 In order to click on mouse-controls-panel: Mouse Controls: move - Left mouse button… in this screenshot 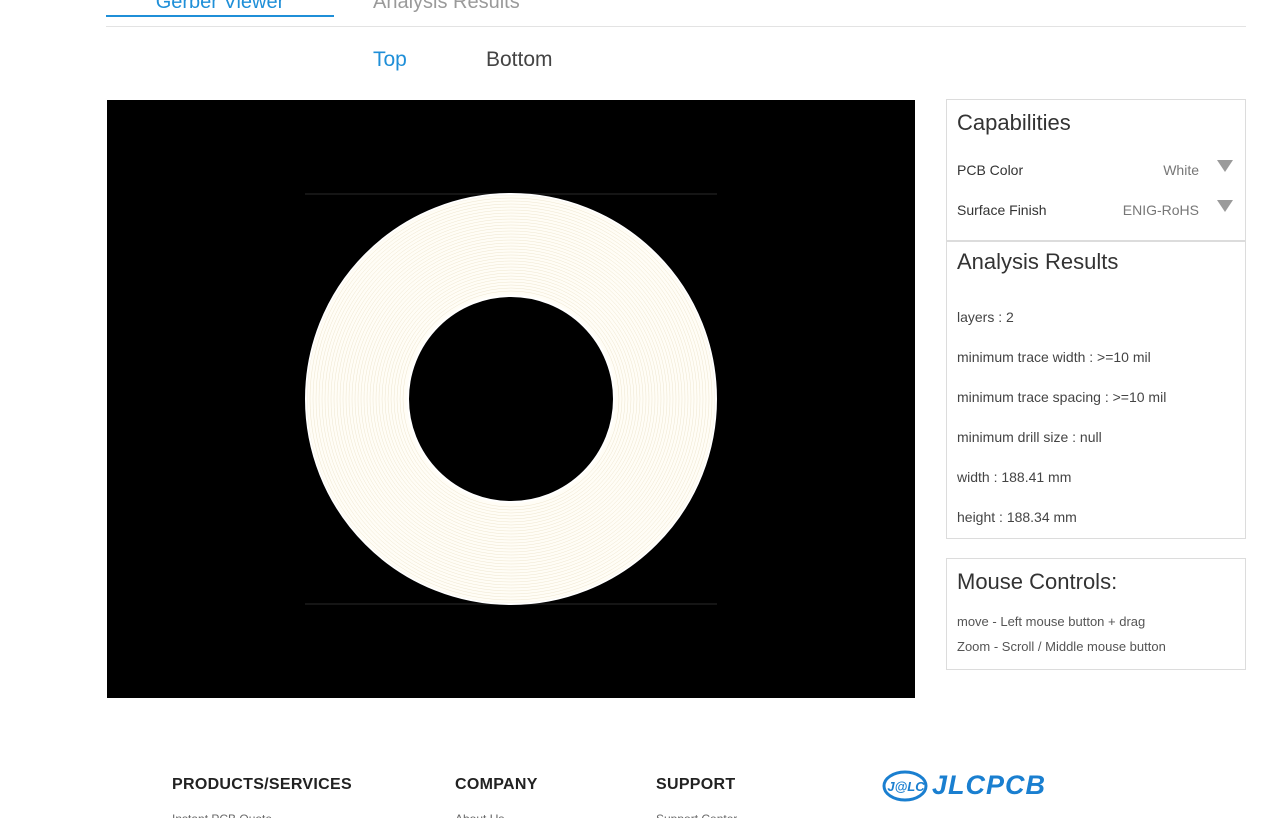, I will do `click(1096, 614)`.